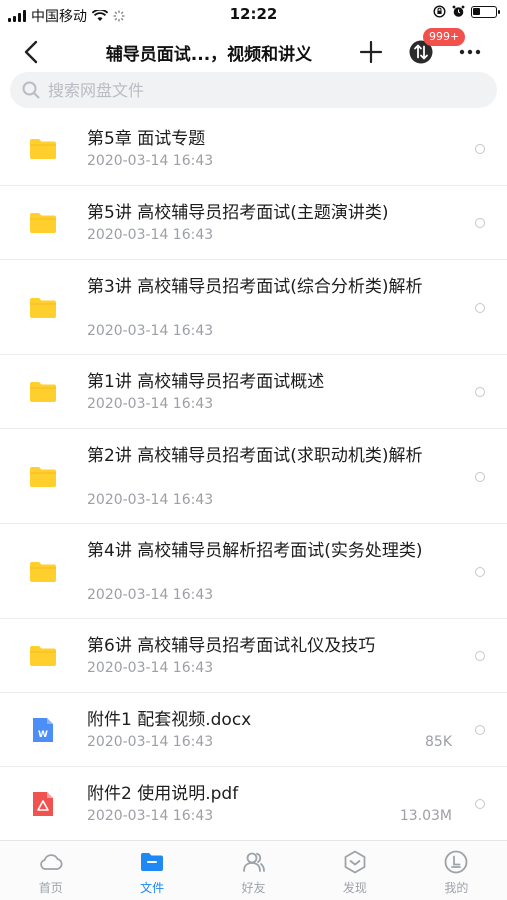 The width and height of the screenshot is (507, 900). I want to click on item-size: 85K, so click(438, 742).